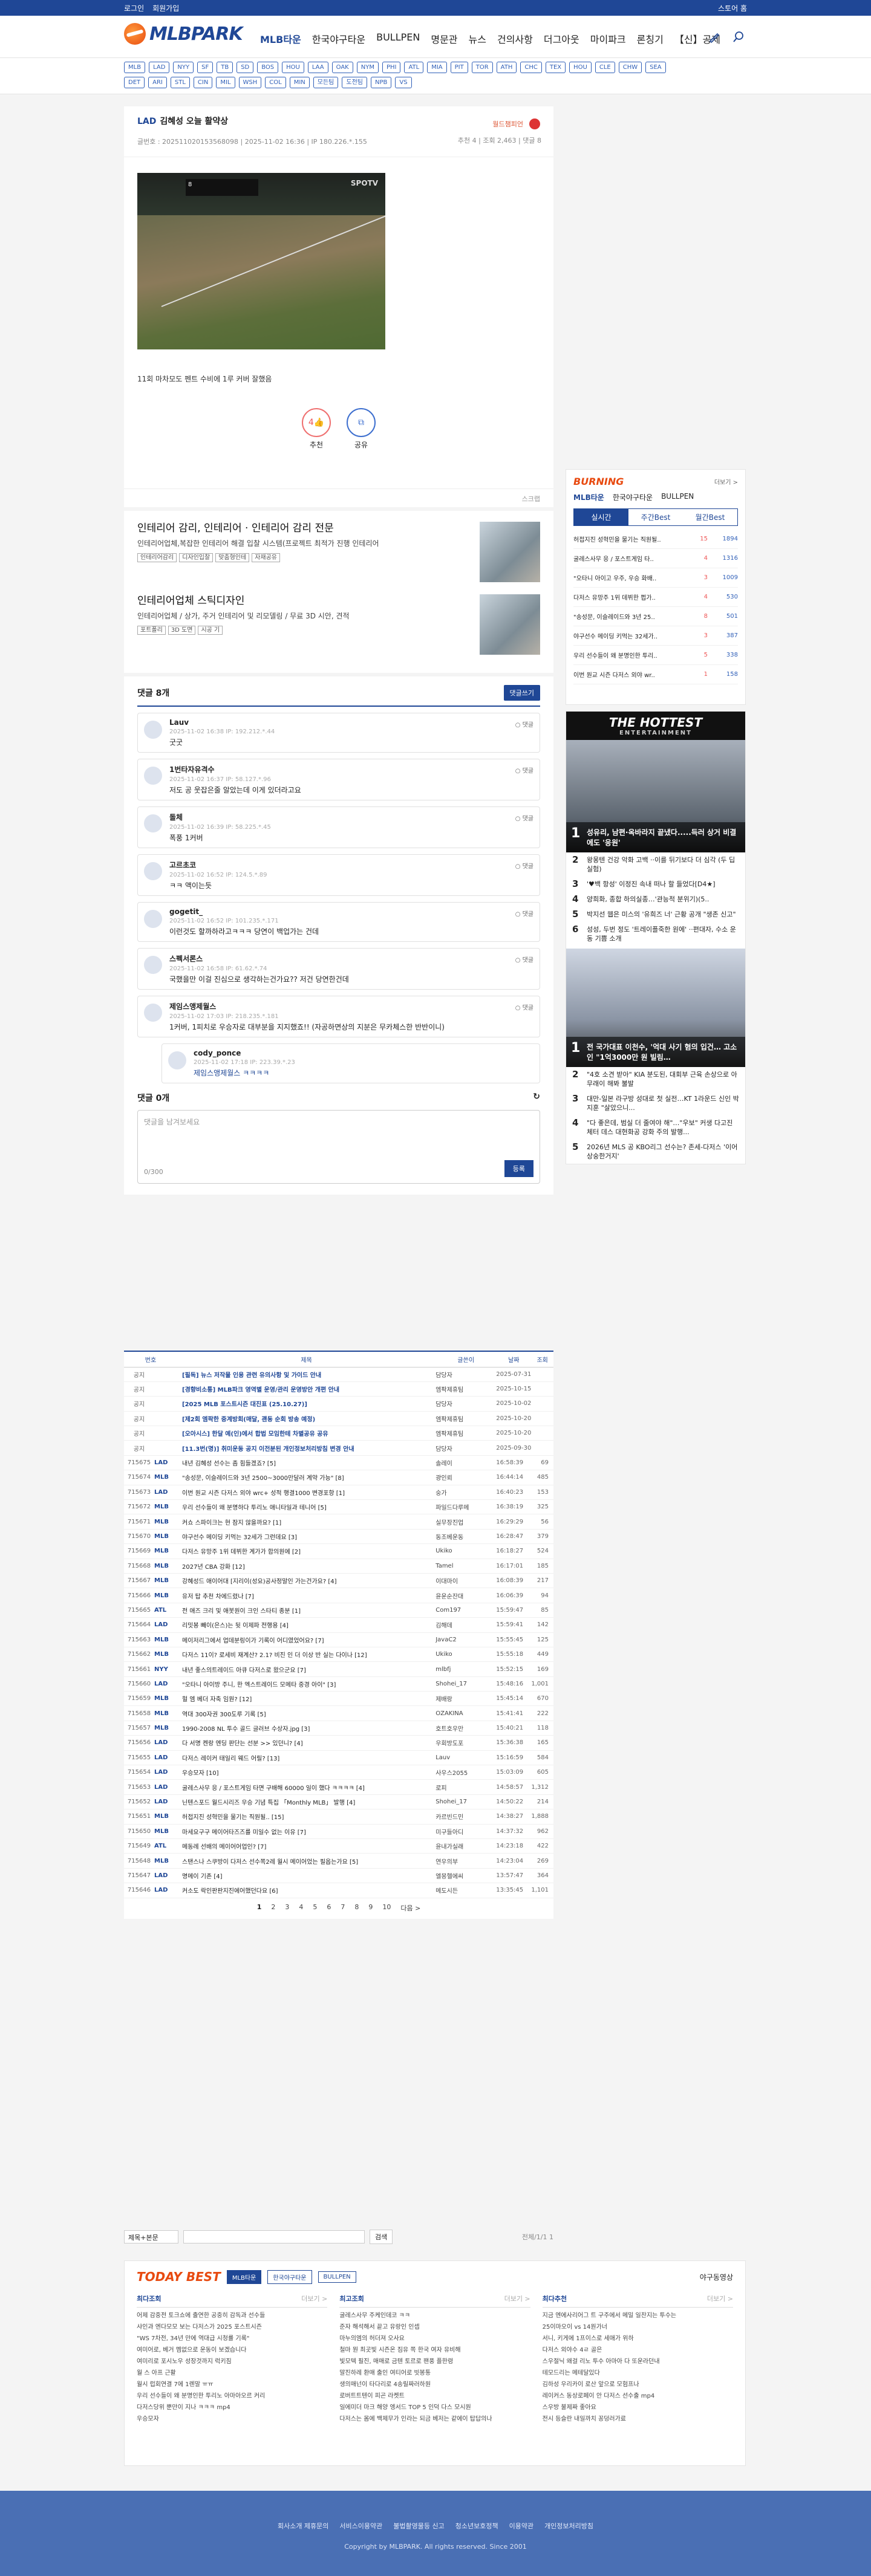 This screenshot has height=2576, width=871. What do you see at coordinates (338, 1876) in the screenshot?
I see `table-row: 715647 LAD 명메이 기존 [4] 엘몽헬에씨 13:57:47 364` at bounding box center [338, 1876].